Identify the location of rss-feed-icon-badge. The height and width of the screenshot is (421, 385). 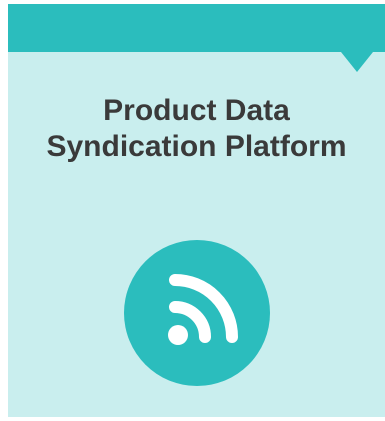
(197, 313).